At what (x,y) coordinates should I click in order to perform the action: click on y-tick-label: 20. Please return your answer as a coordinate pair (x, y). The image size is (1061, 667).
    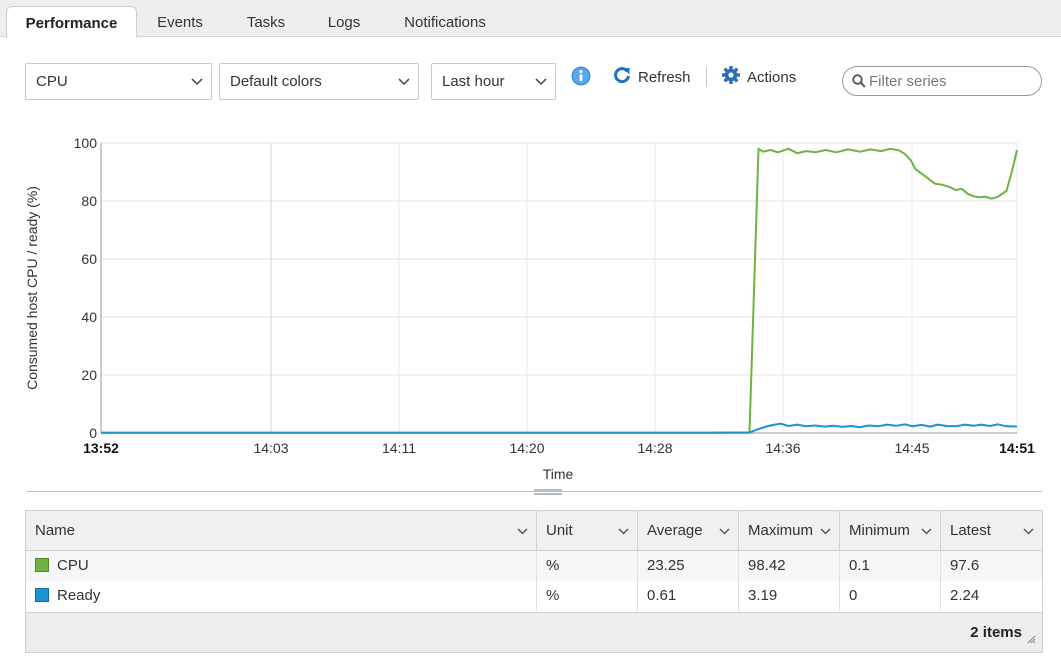
    Looking at the image, I should click on (89, 375).